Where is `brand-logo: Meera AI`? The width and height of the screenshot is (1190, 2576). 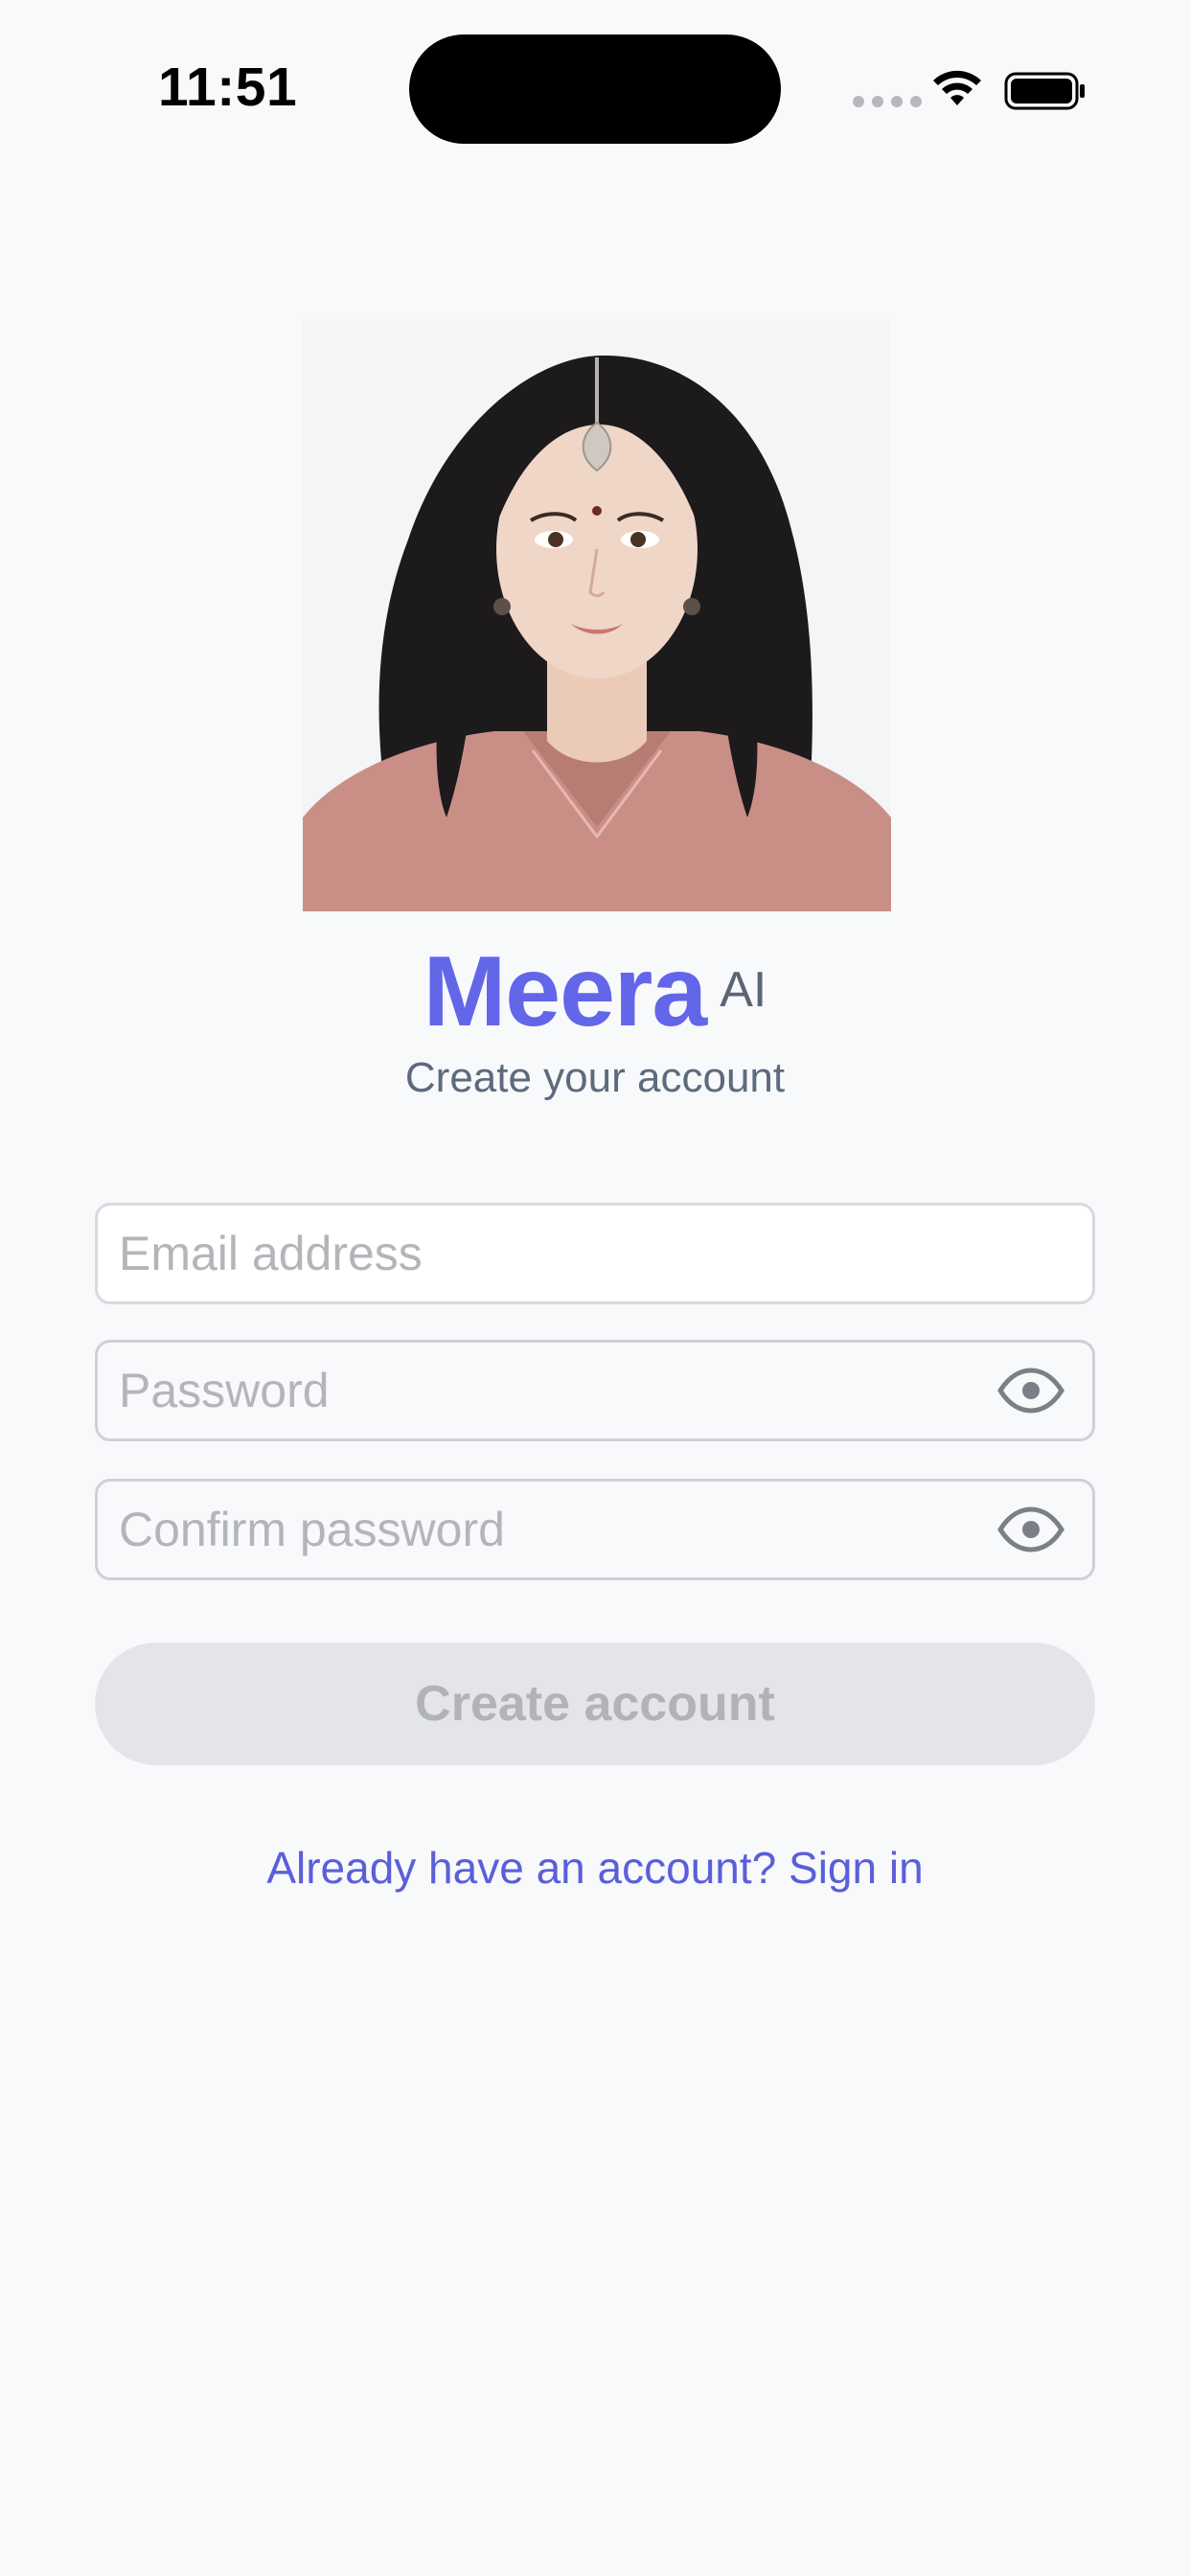 brand-logo: Meera AI is located at coordinates (595, 992).